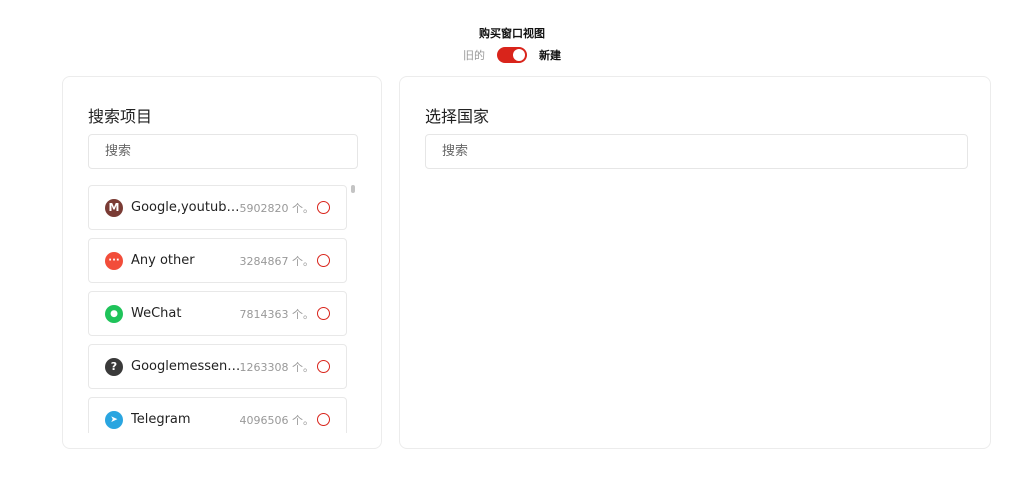  I want to click on panel-title-search-items: 搜索项目, so click(120, 116).